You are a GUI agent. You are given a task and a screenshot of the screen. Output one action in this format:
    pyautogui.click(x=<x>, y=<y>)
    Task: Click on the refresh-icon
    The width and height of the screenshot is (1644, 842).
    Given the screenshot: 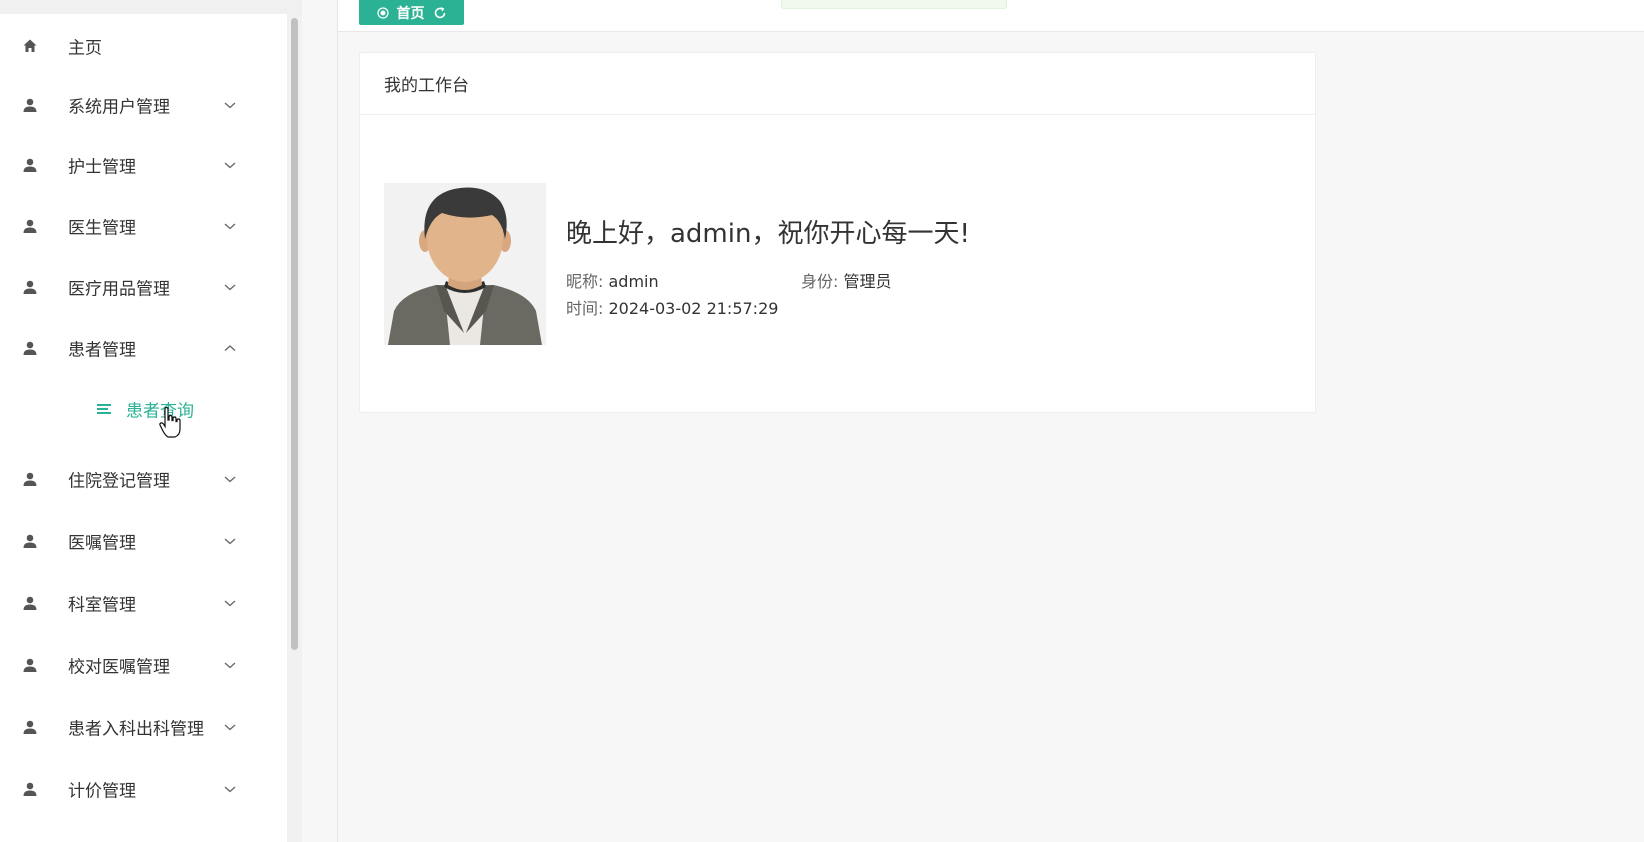 What is the action you would take?
    pyautogui.click(x=440, y=13)
    